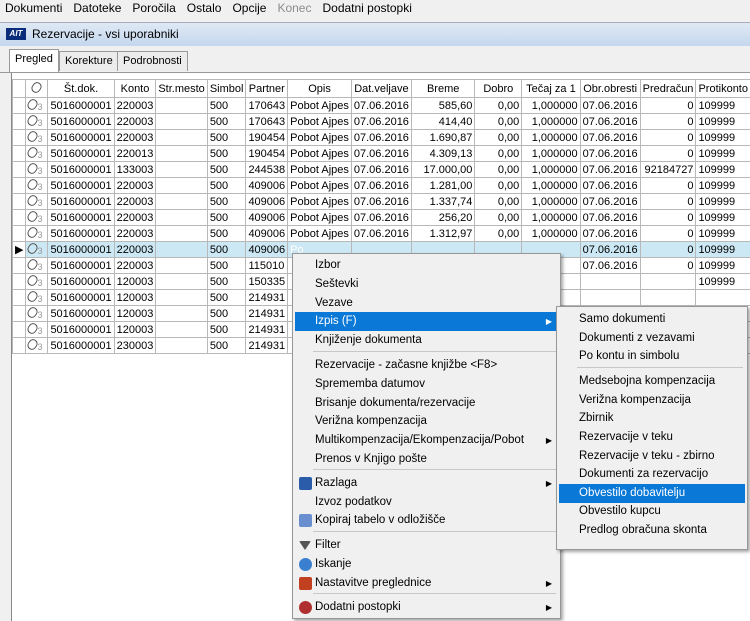 The height and width of the screenshot is (621, 750). Describe the element at coordinates (426, 502) in the screenshot. I see `context-menu-item: Izvoz podatkov` at that location.